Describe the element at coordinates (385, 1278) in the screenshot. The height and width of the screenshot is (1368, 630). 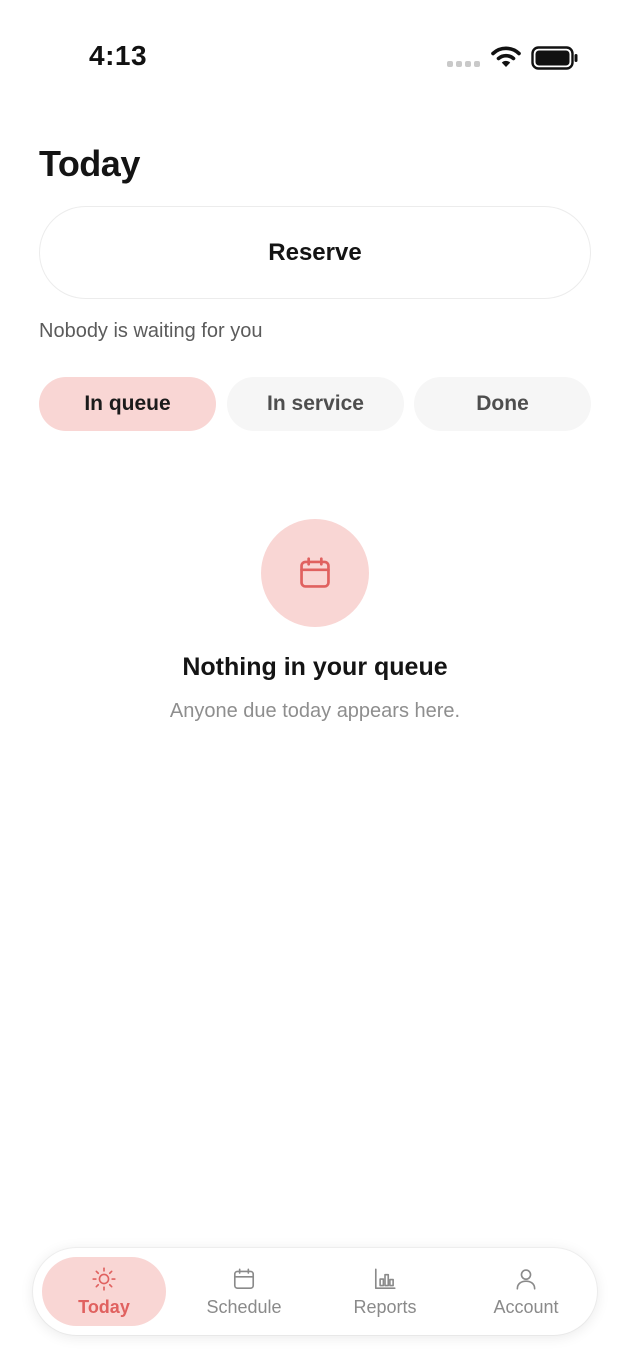
I see `bar-chart-icon` at that location.